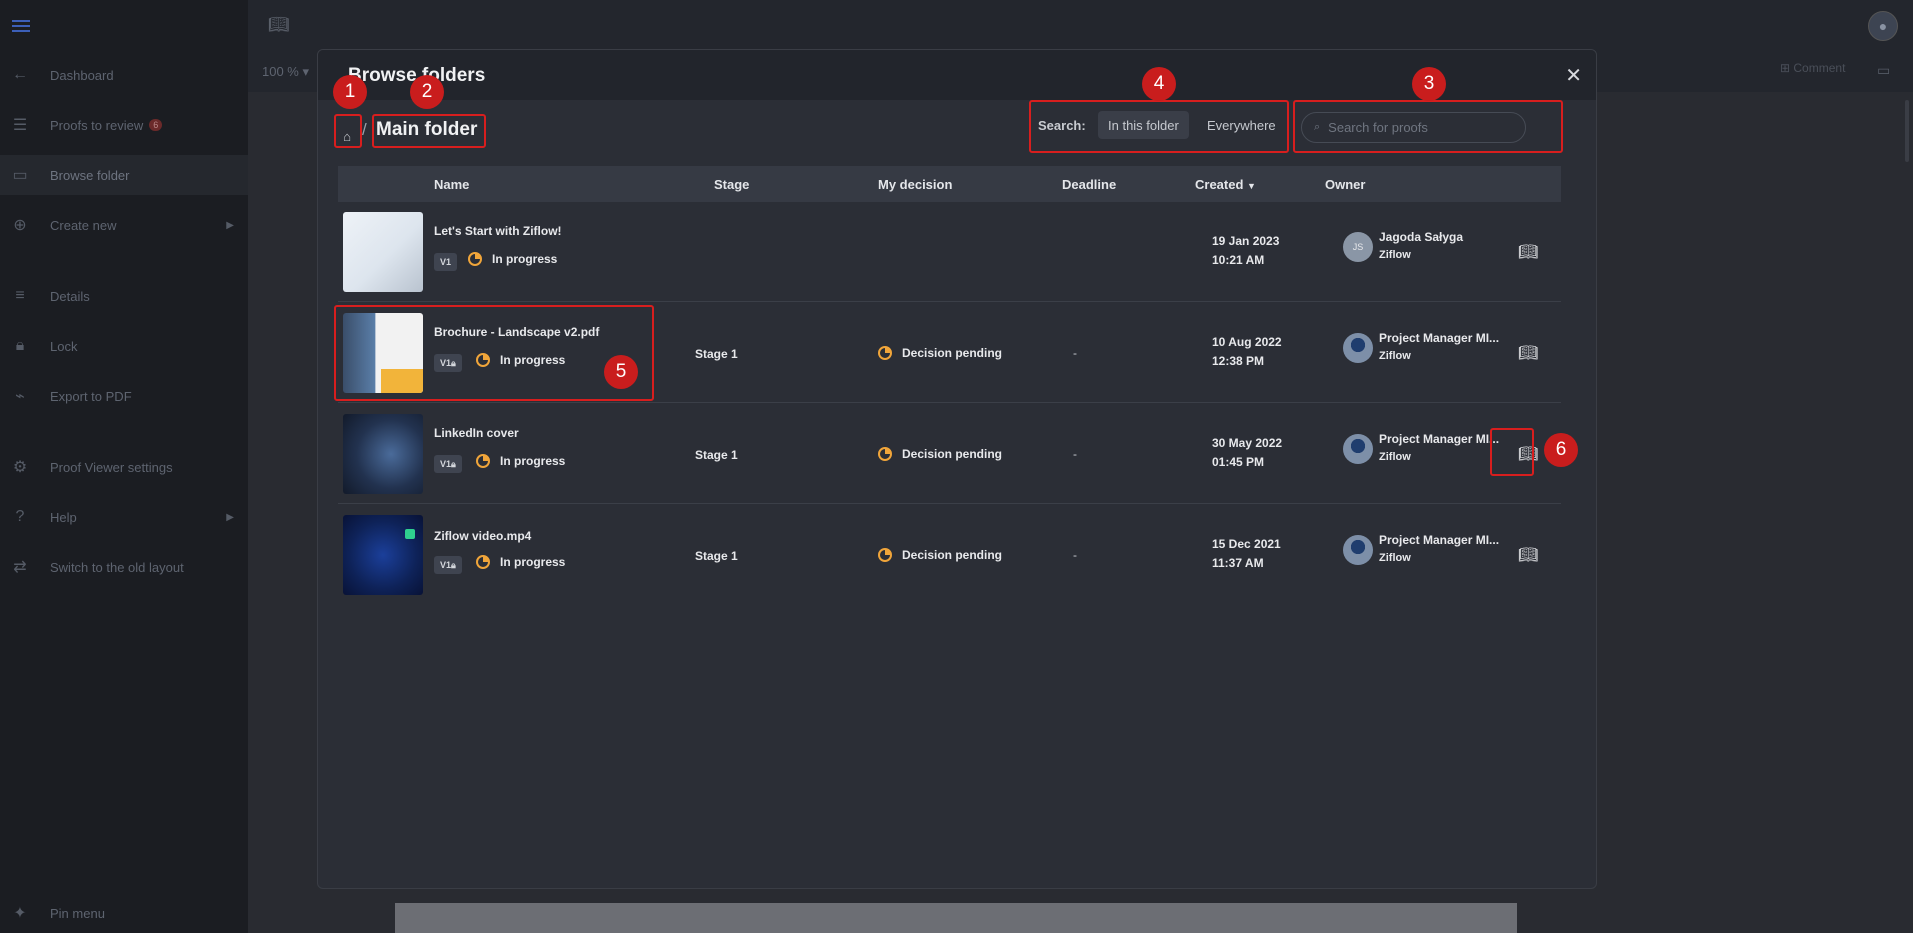 The image size is (1913, 933). I want to click on comment-label: Comment, so click(1819, 68).